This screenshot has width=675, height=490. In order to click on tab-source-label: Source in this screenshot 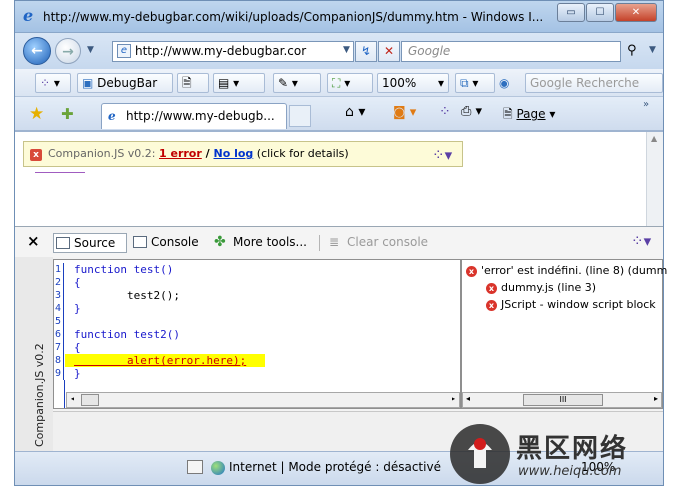, I will do `click(95, 243)`.